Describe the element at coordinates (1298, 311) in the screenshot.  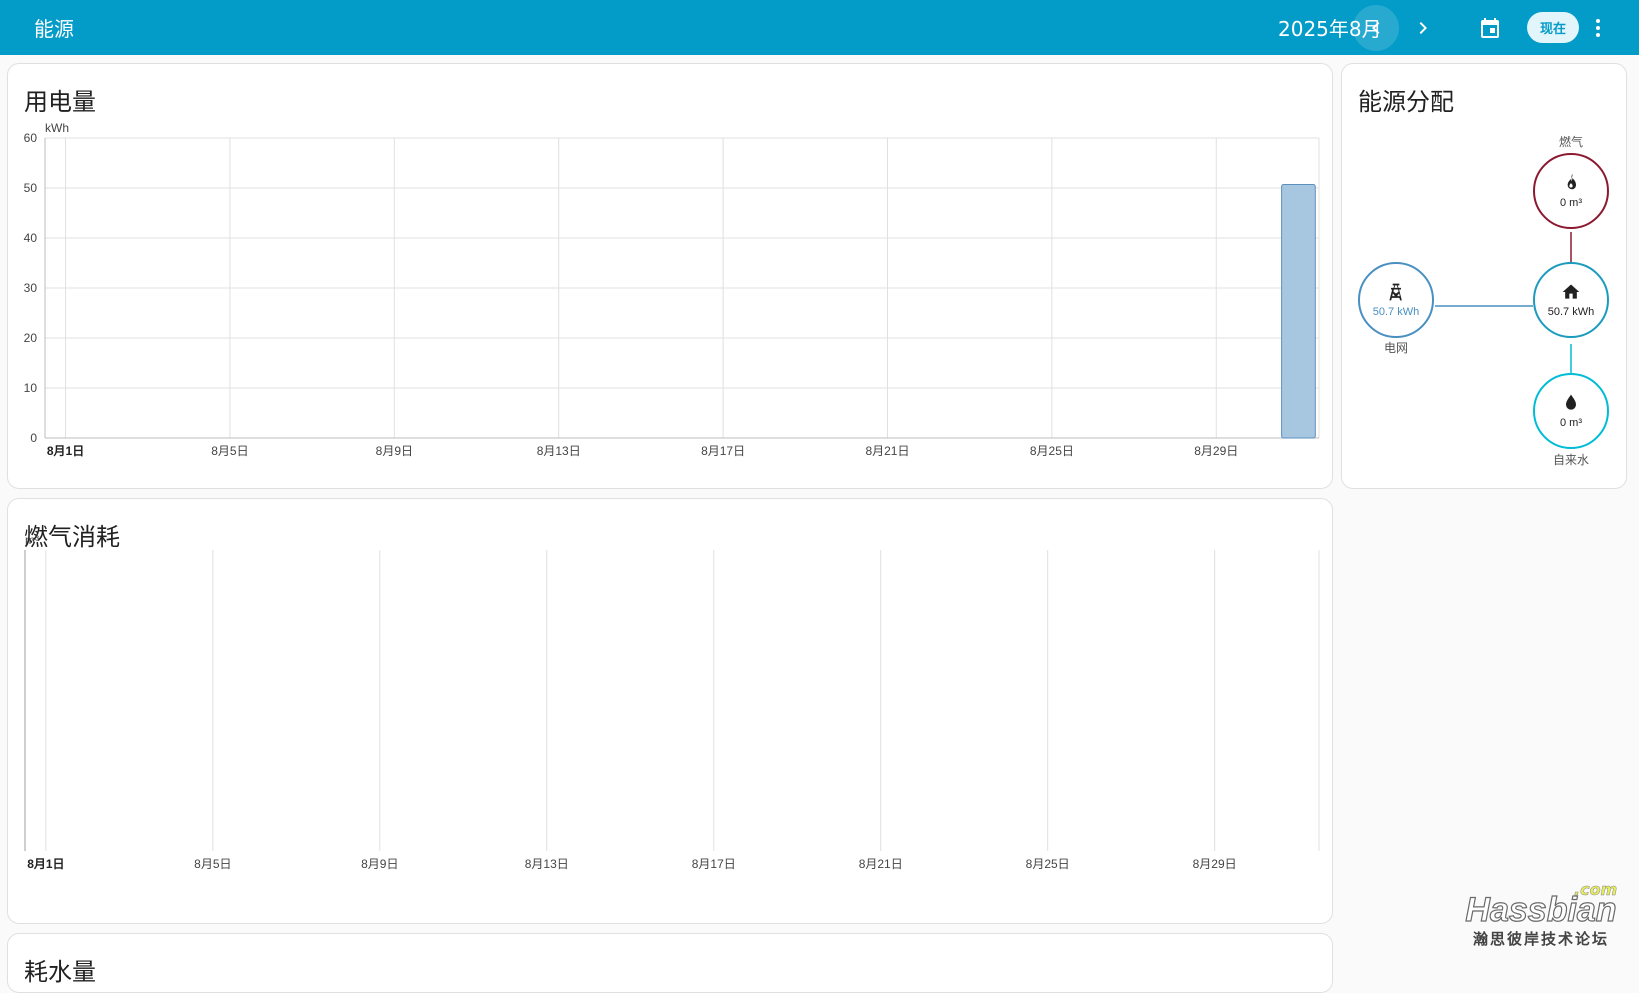
I see `bar` at that location.